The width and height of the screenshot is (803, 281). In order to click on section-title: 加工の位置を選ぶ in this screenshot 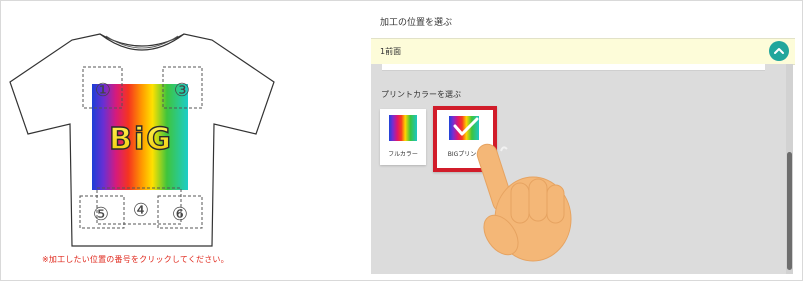, I will do `click(416, 23)`.